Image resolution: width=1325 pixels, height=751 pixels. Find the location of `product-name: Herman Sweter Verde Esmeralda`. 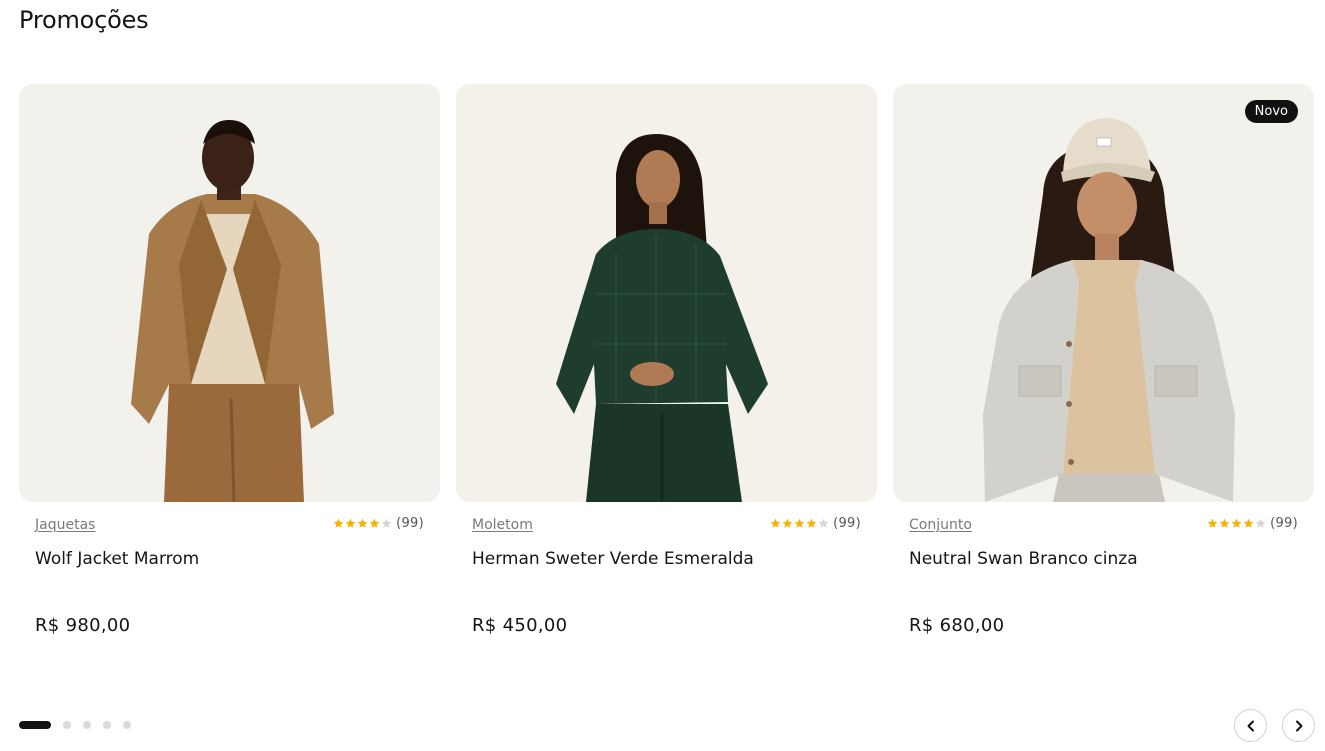

product-name: Herman Sweter Verde Esmeralda is located at coordinates (613, 559).